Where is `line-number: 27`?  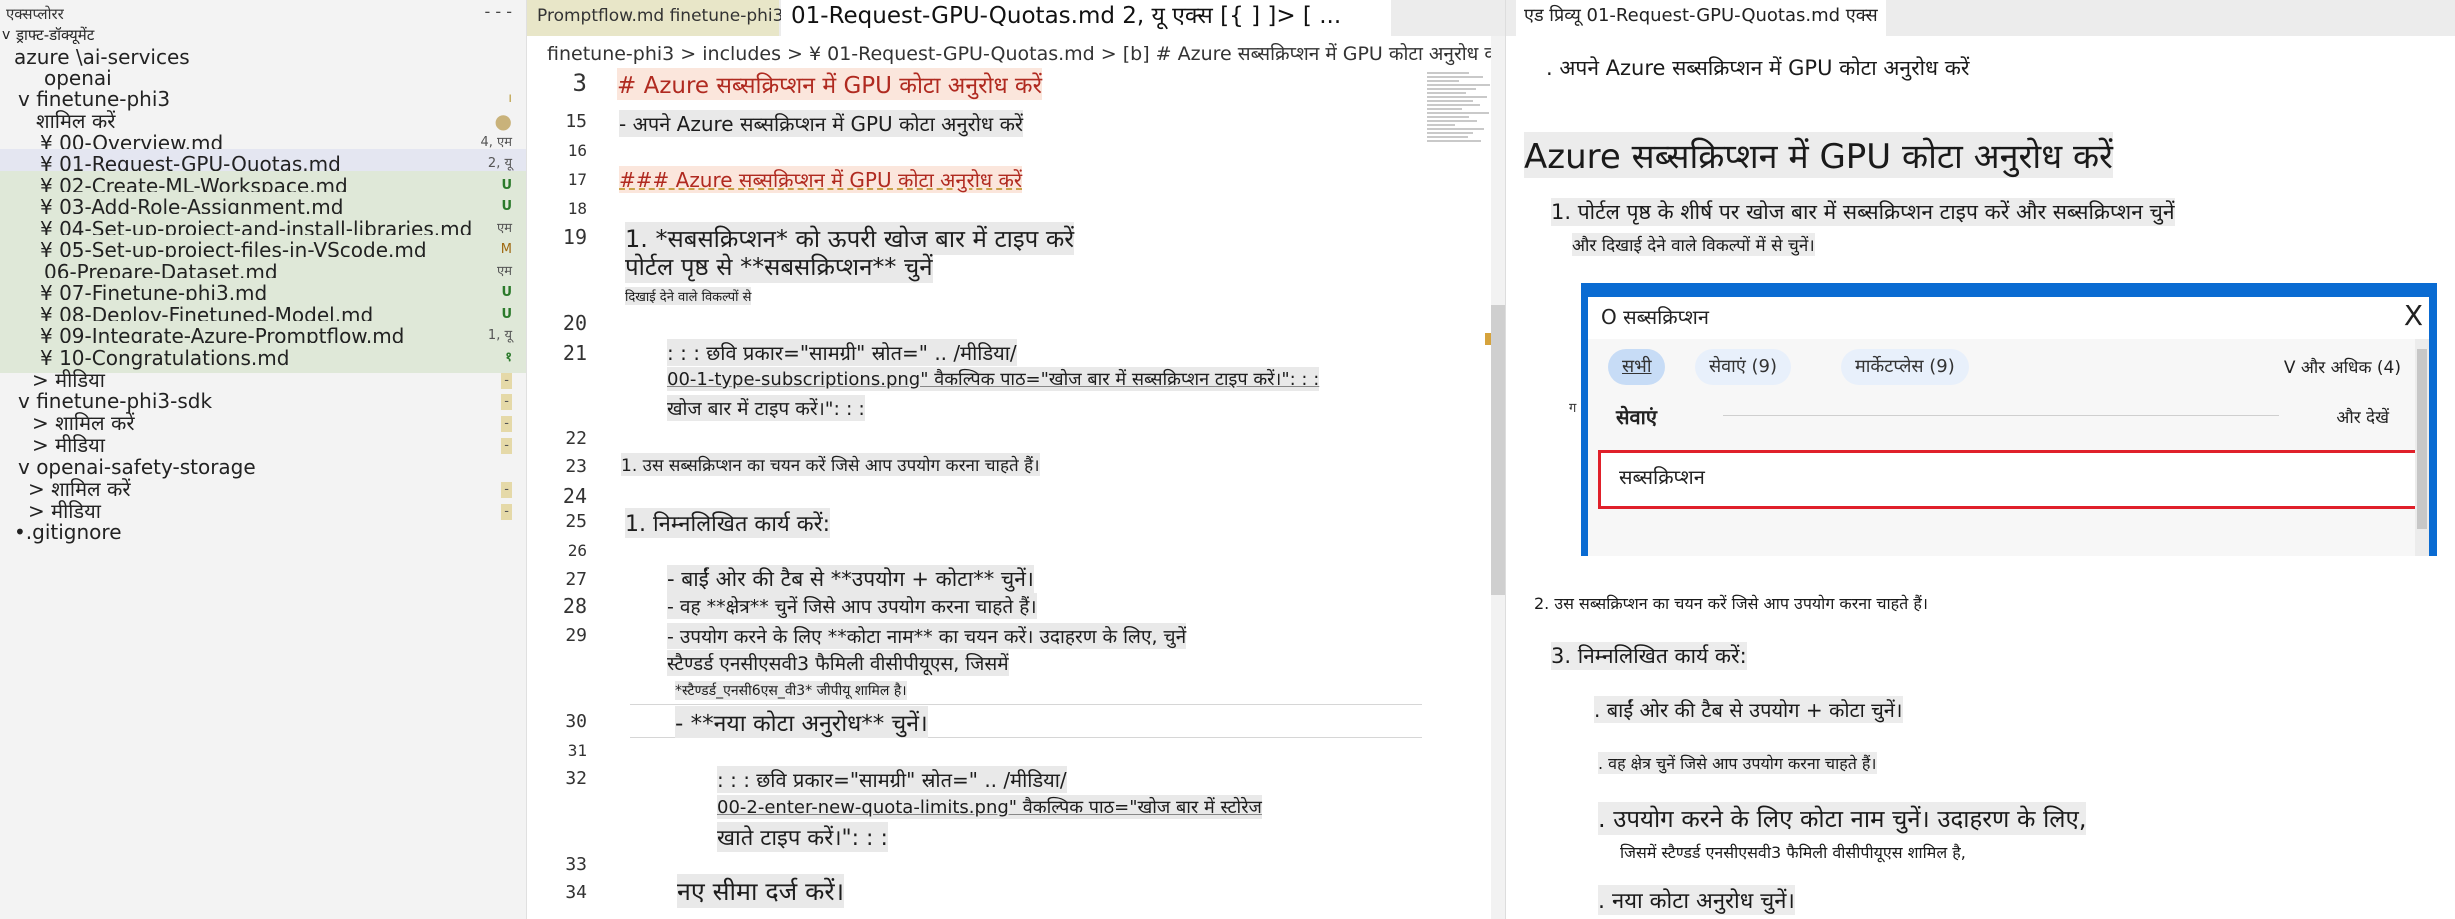 line-number: 27 is located at coordinates (576, 579).